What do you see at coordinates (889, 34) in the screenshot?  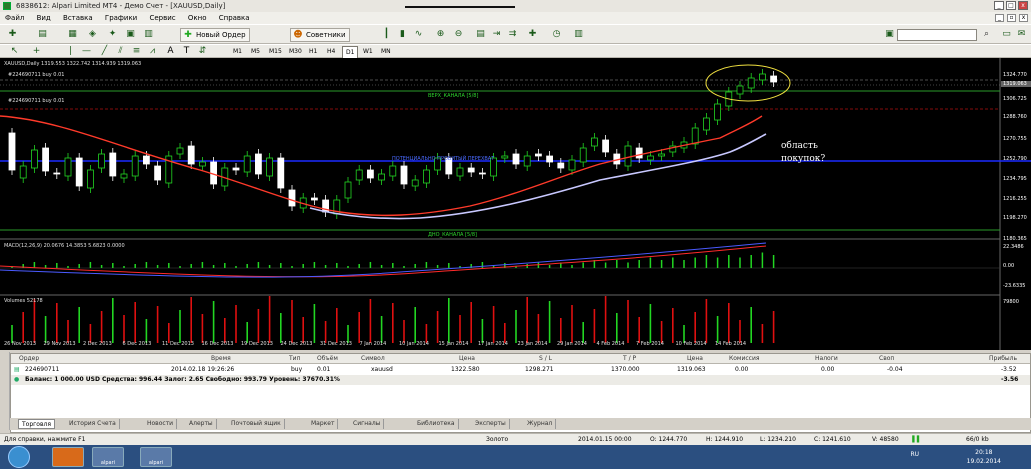 I see `community-icon: ▣` at bounding box center [889, 34].